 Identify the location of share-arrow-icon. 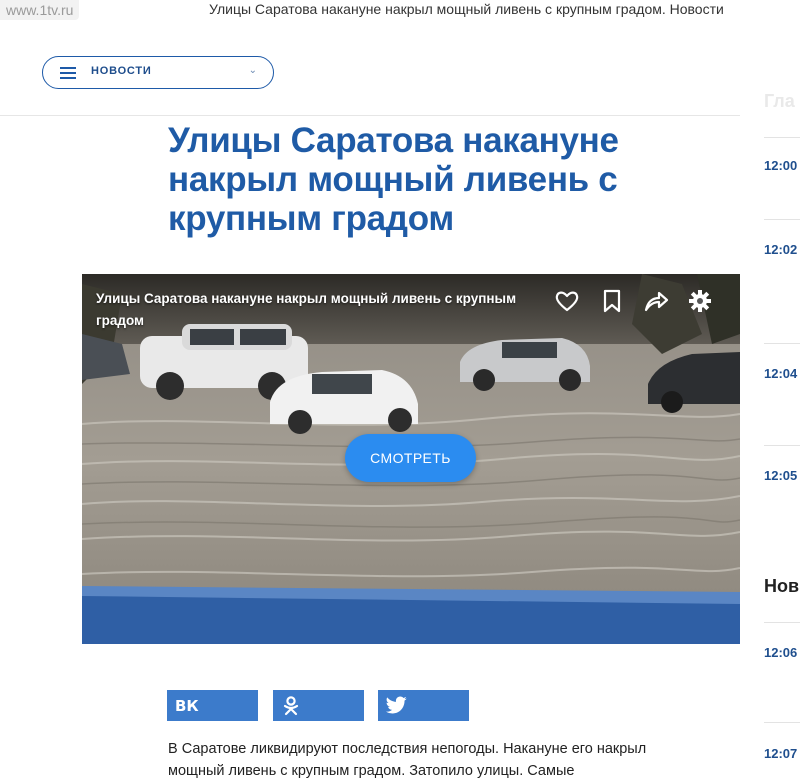
(656, 301).